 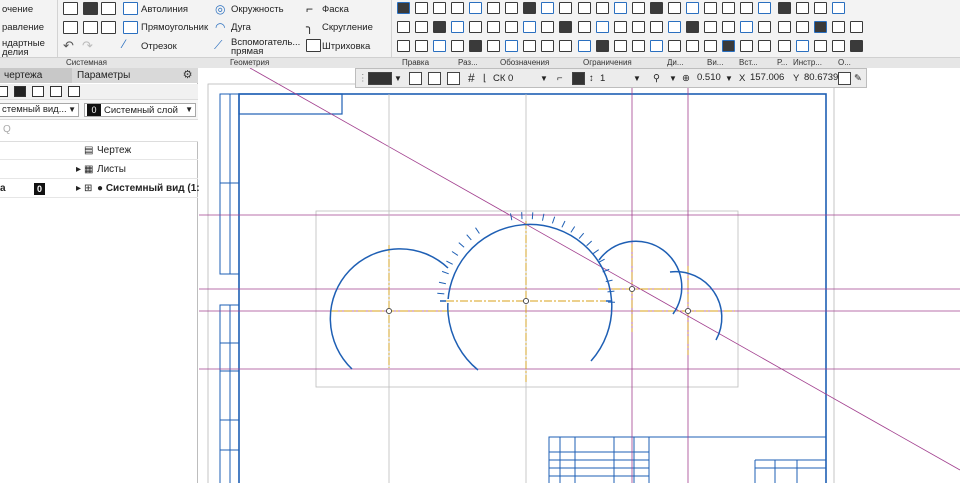 I want to click on hatch-button: Штриховка, so click(x=346, y=46).